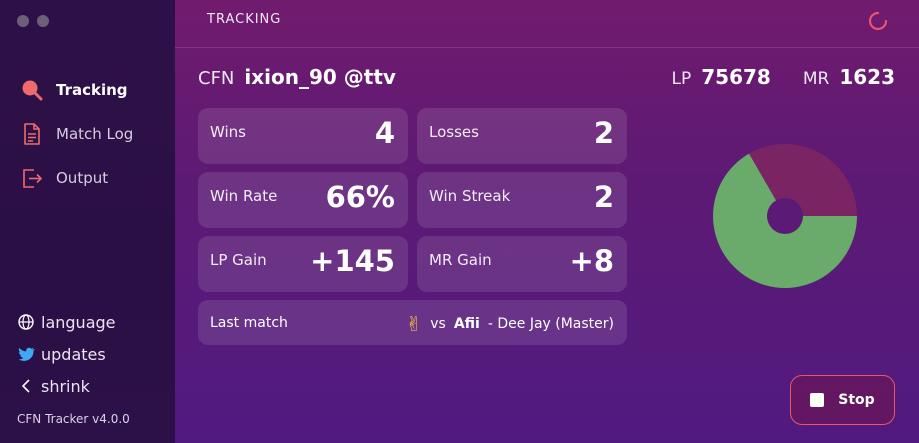 The width and height of the screenshot is (919, 443). Describe the element at coordinates (522, 264) in the screenshot. I see `mr-gain-card: MR Gain +8` at that location.